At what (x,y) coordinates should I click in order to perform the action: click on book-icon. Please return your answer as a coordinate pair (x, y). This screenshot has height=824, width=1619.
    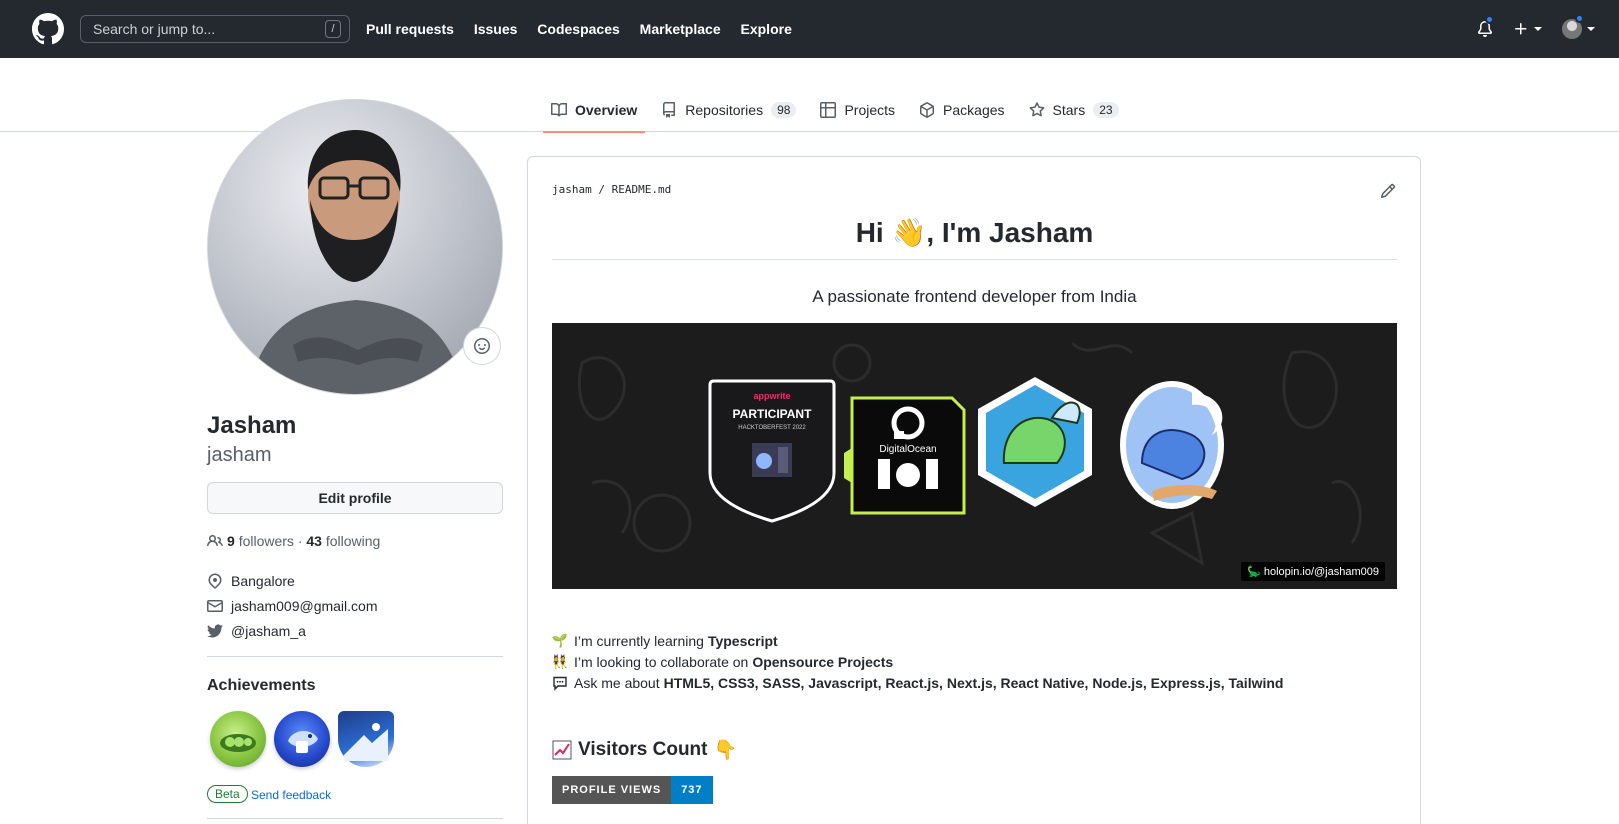
    Looking at the image, I should click on (559, 109).